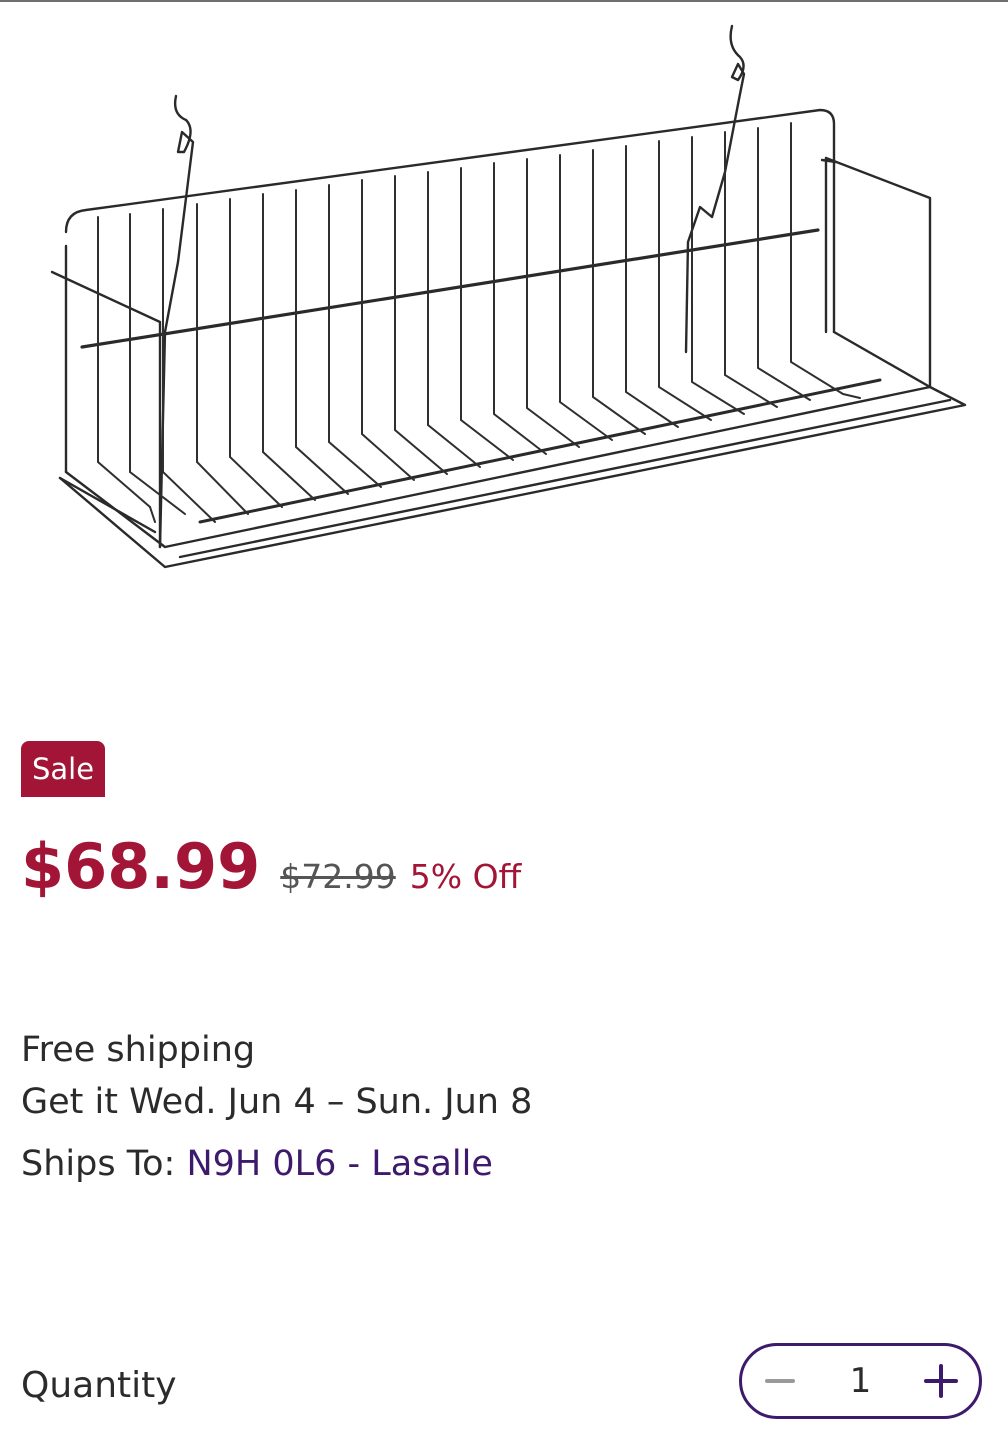 Image resolution: width=1008 pixels, height=1440 pixels. Describe the element at coordinates (338, 876) in the screenshot. I see `original-price: $72.99` at that location.